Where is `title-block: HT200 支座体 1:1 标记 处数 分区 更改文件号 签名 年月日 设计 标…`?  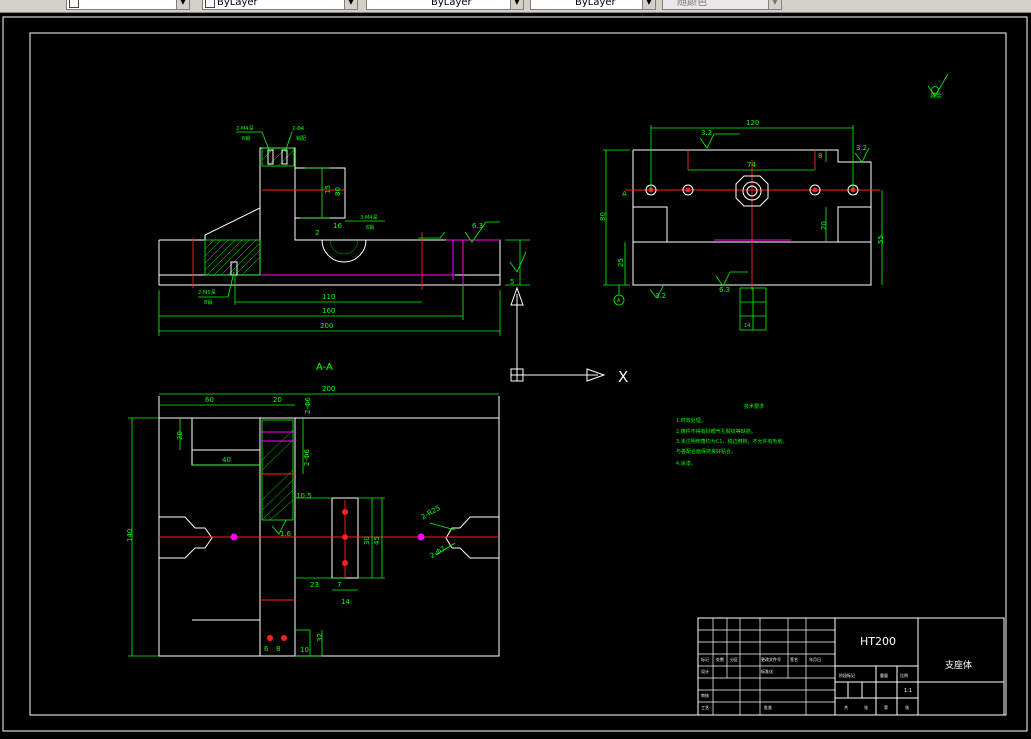
title-block: HT200 支座体 1:1 标记 处数 分区 更改文件号 签名 年月日 设计 标… is located at coordinates (851, 666).